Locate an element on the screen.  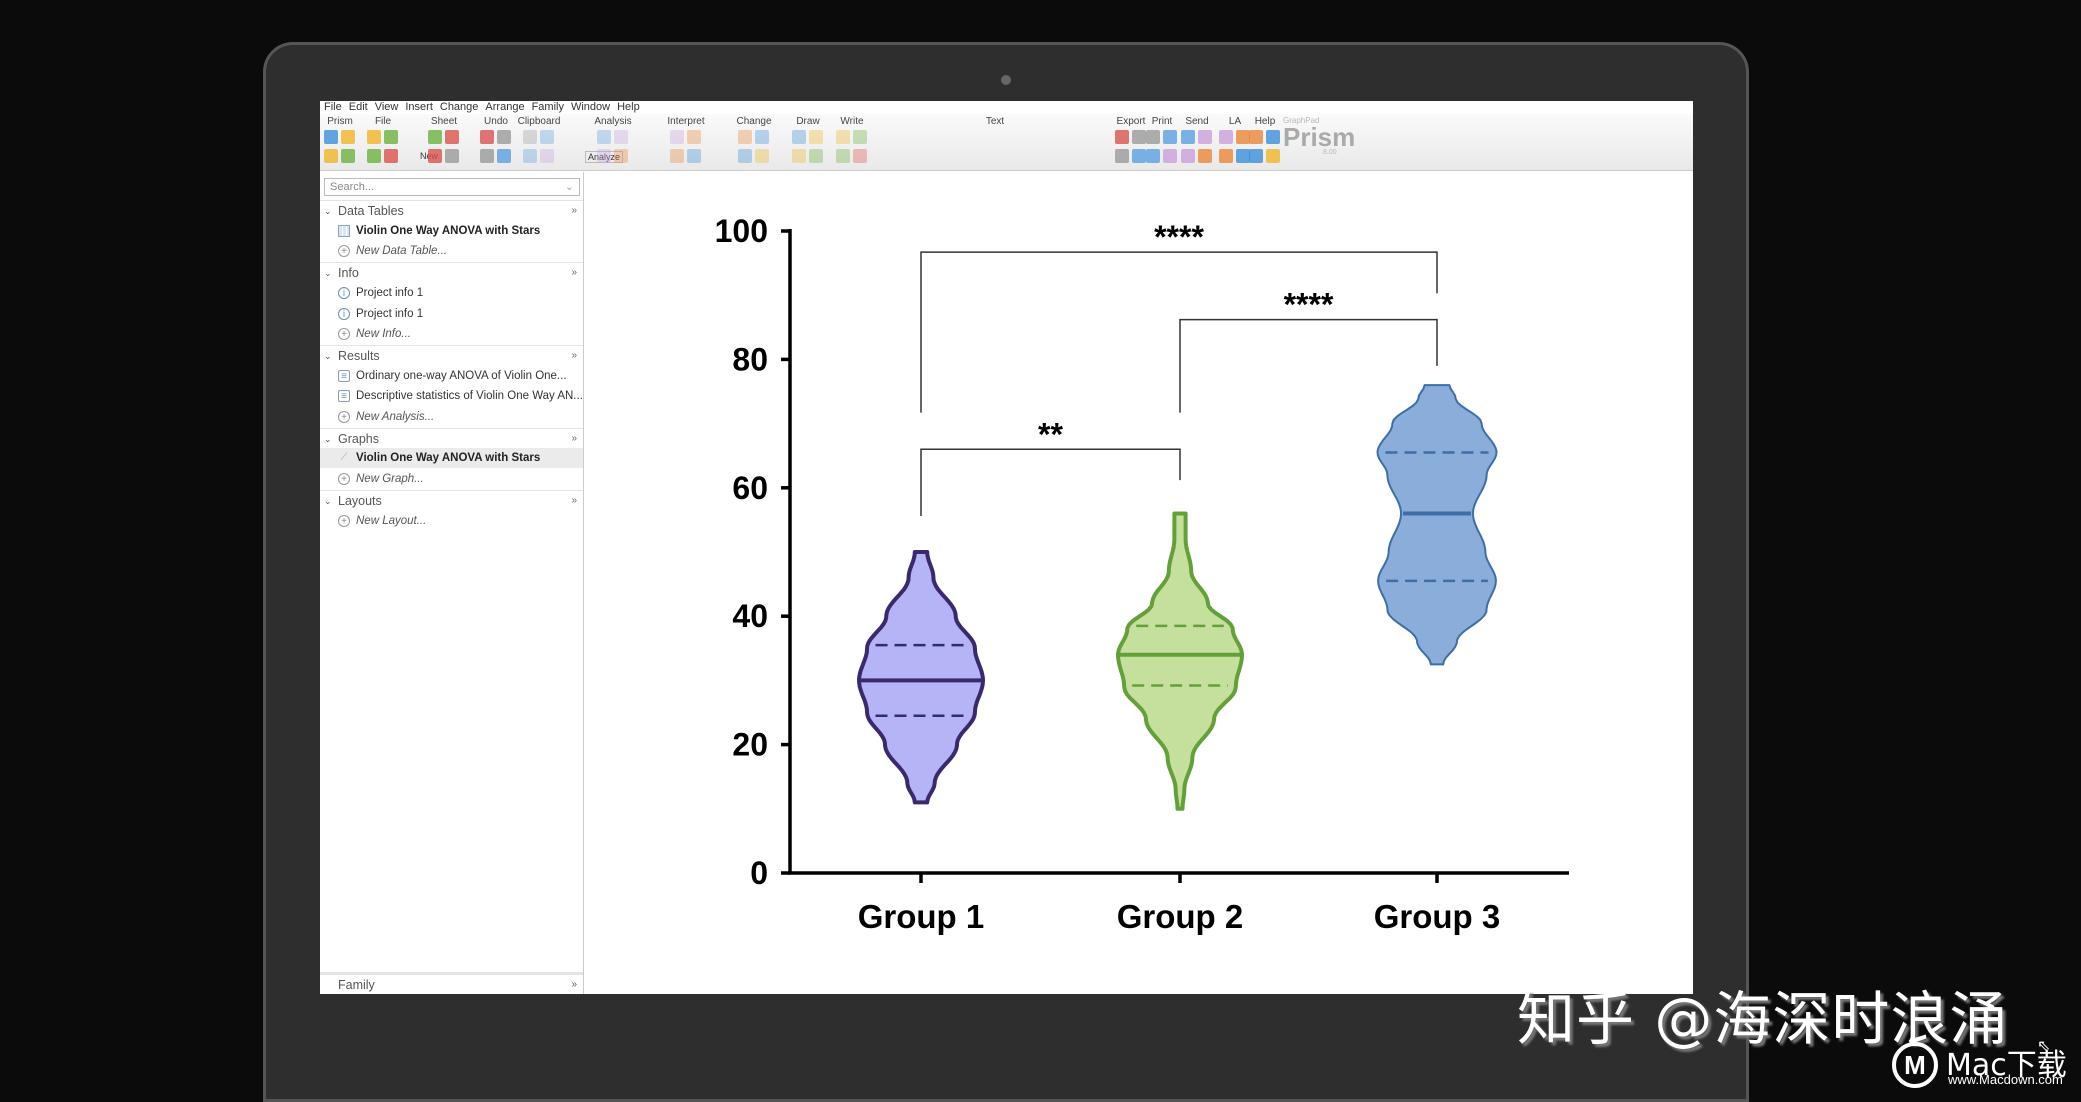
menu-file: File is located at coordinates (333, 107).